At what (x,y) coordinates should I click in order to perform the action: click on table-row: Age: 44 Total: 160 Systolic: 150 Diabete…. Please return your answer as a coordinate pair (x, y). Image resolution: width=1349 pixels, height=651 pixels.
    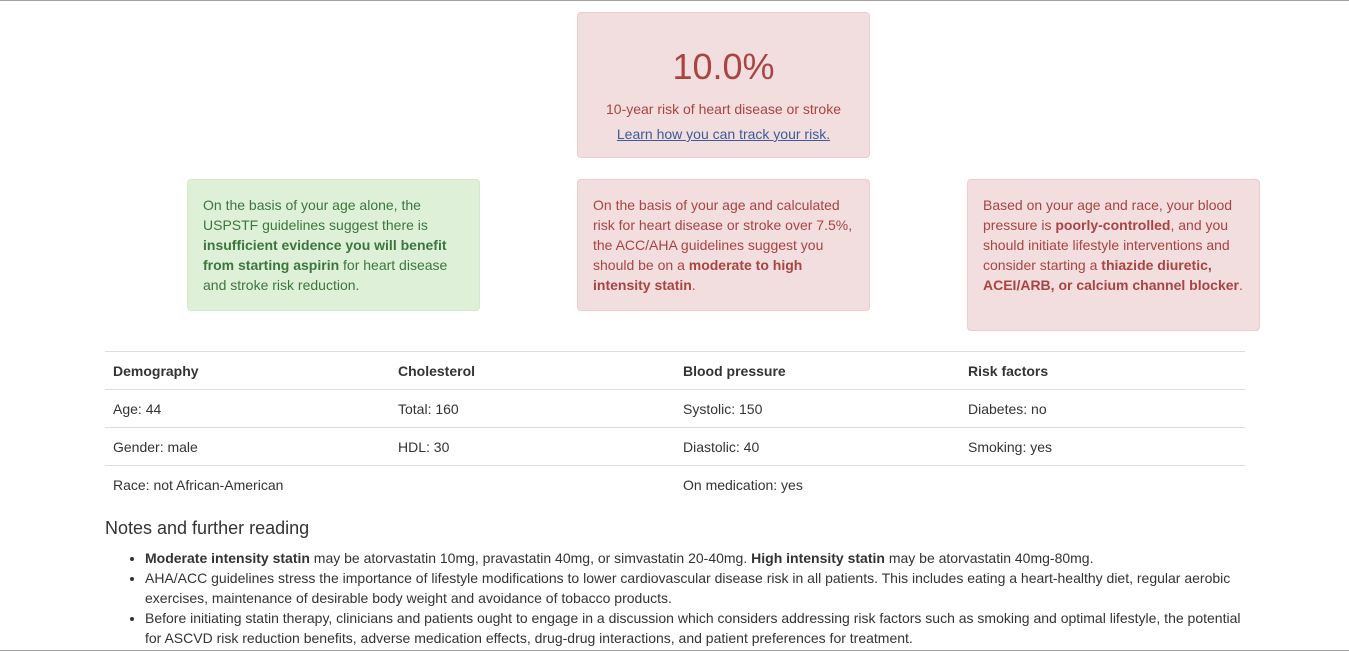
    Looking at the image, I should click on (675, 409).